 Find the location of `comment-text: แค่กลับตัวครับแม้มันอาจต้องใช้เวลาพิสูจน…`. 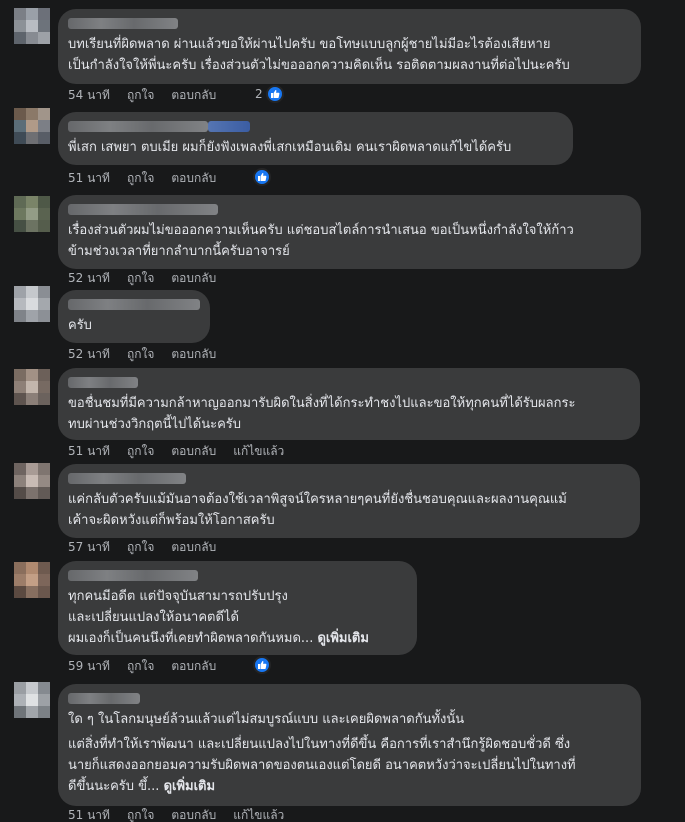

comment-text: แค่กลับตัวครับแม้มันอาจต้องใช้เวลาพิสูจน… is located at coordinates (317, 510).